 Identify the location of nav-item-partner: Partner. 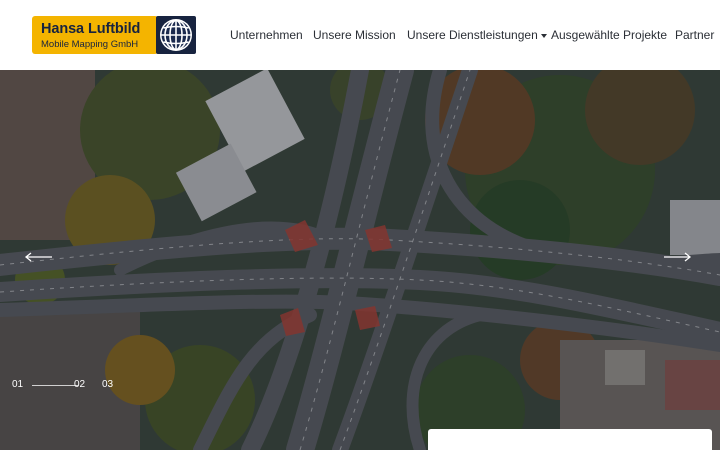
(694, 35).